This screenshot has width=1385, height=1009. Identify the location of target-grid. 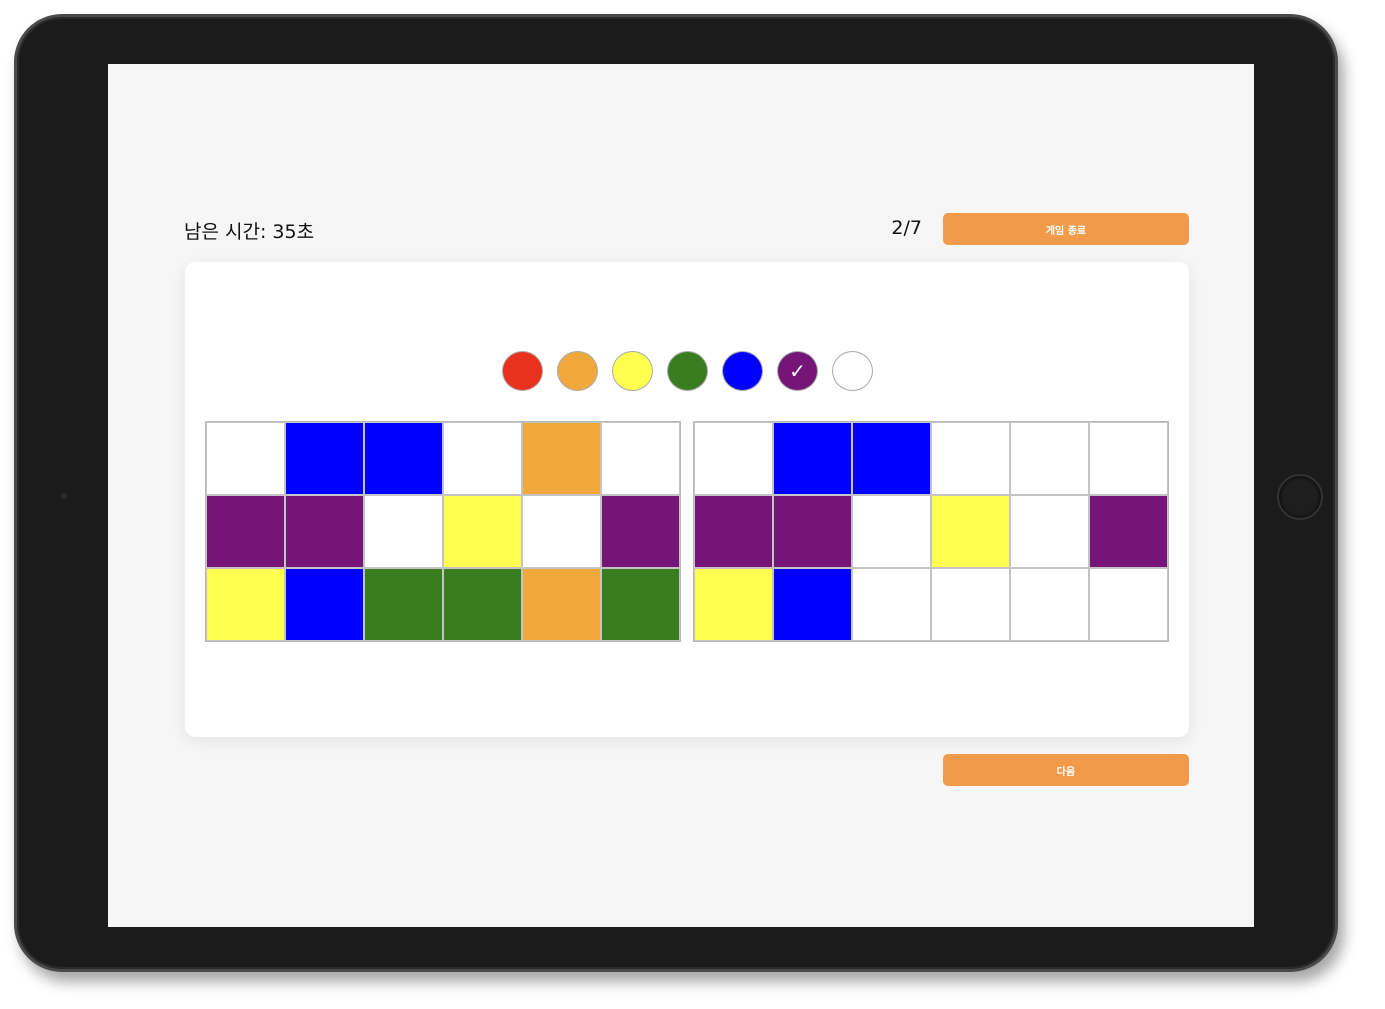
(443, 531).